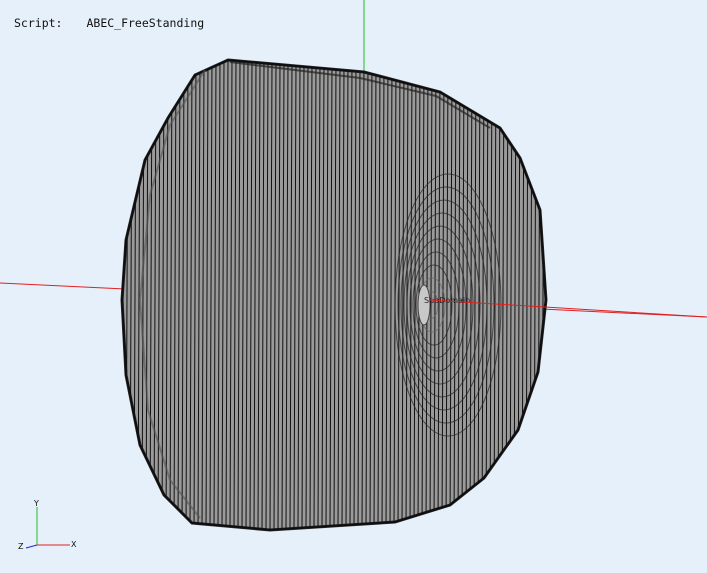 This screenshot has width=707, height=573. Describe the element at coordinates (21, 546) in the screenshot. I see `triad-z-label: Z` at that location.